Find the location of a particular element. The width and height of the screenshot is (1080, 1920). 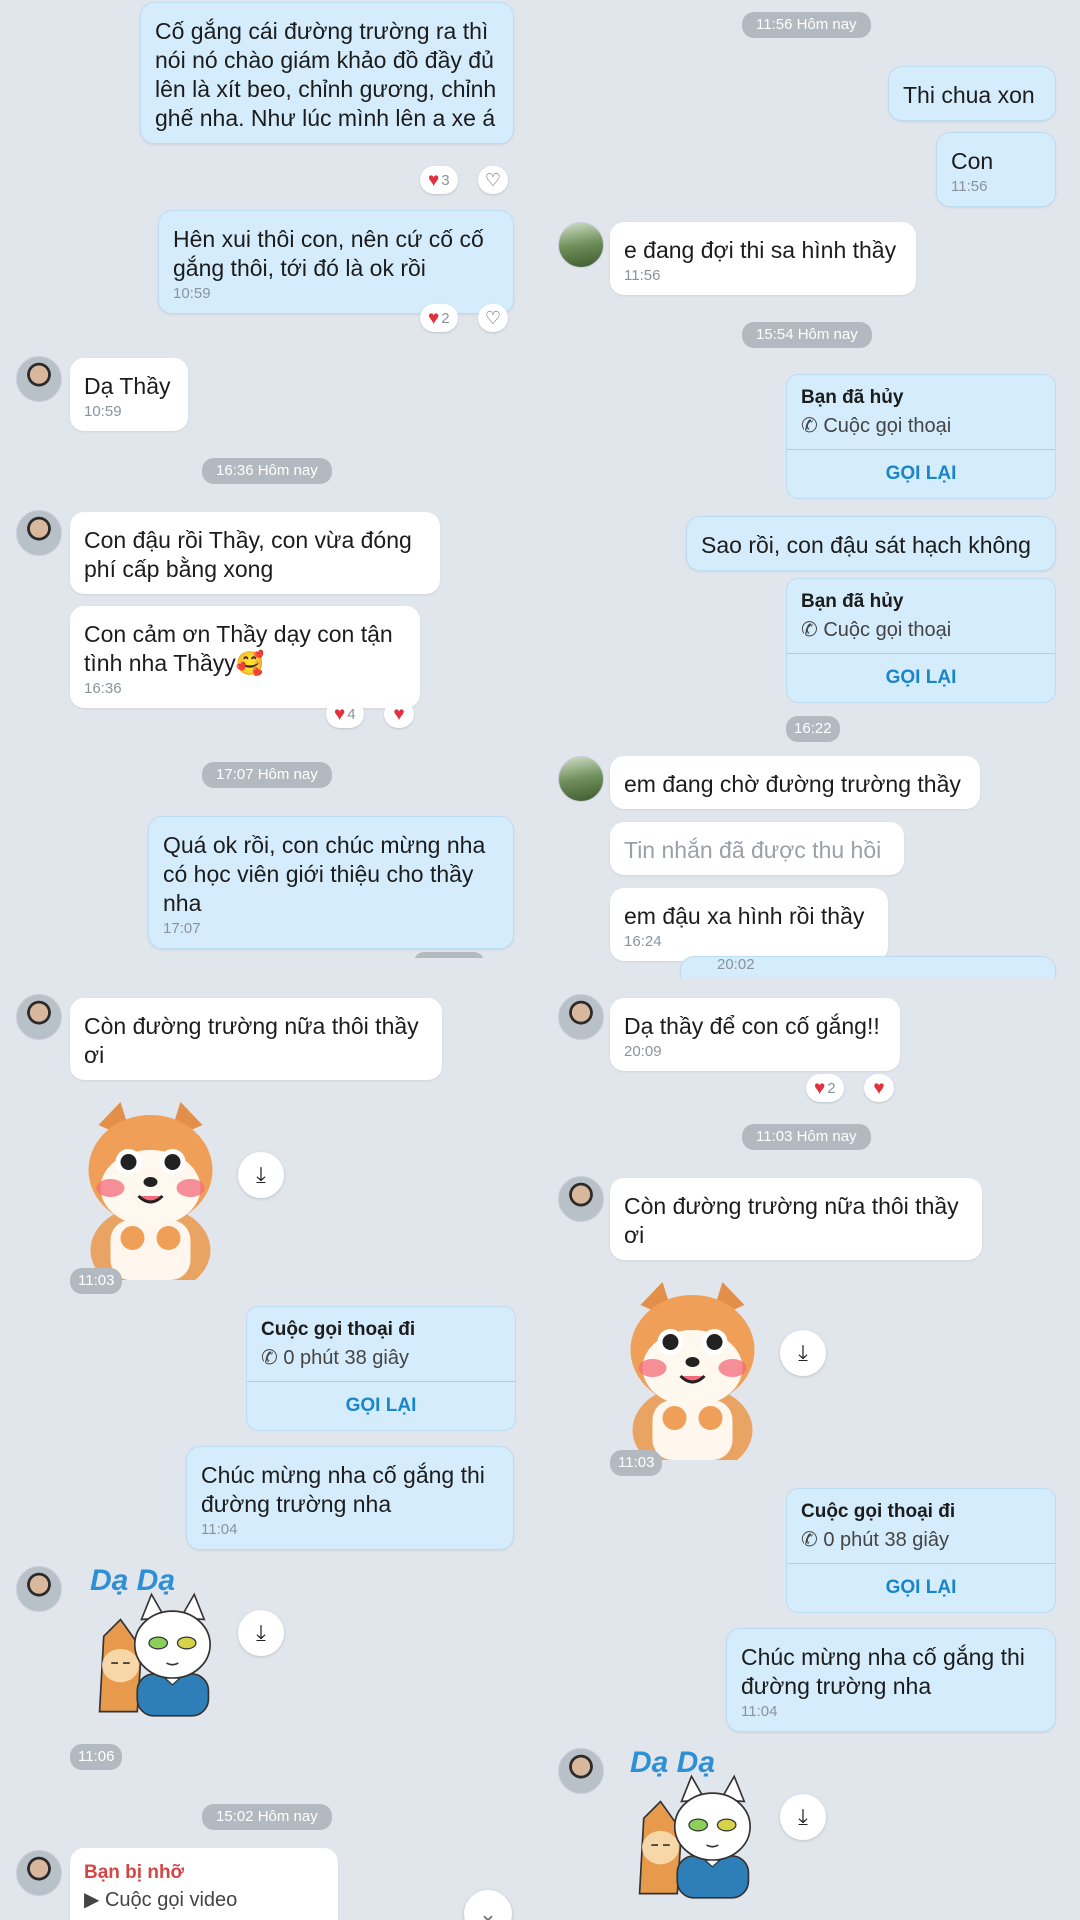

message-bubble: em đậu xa hình rồi thầy 16:24 is located at coordinates (749, 924).